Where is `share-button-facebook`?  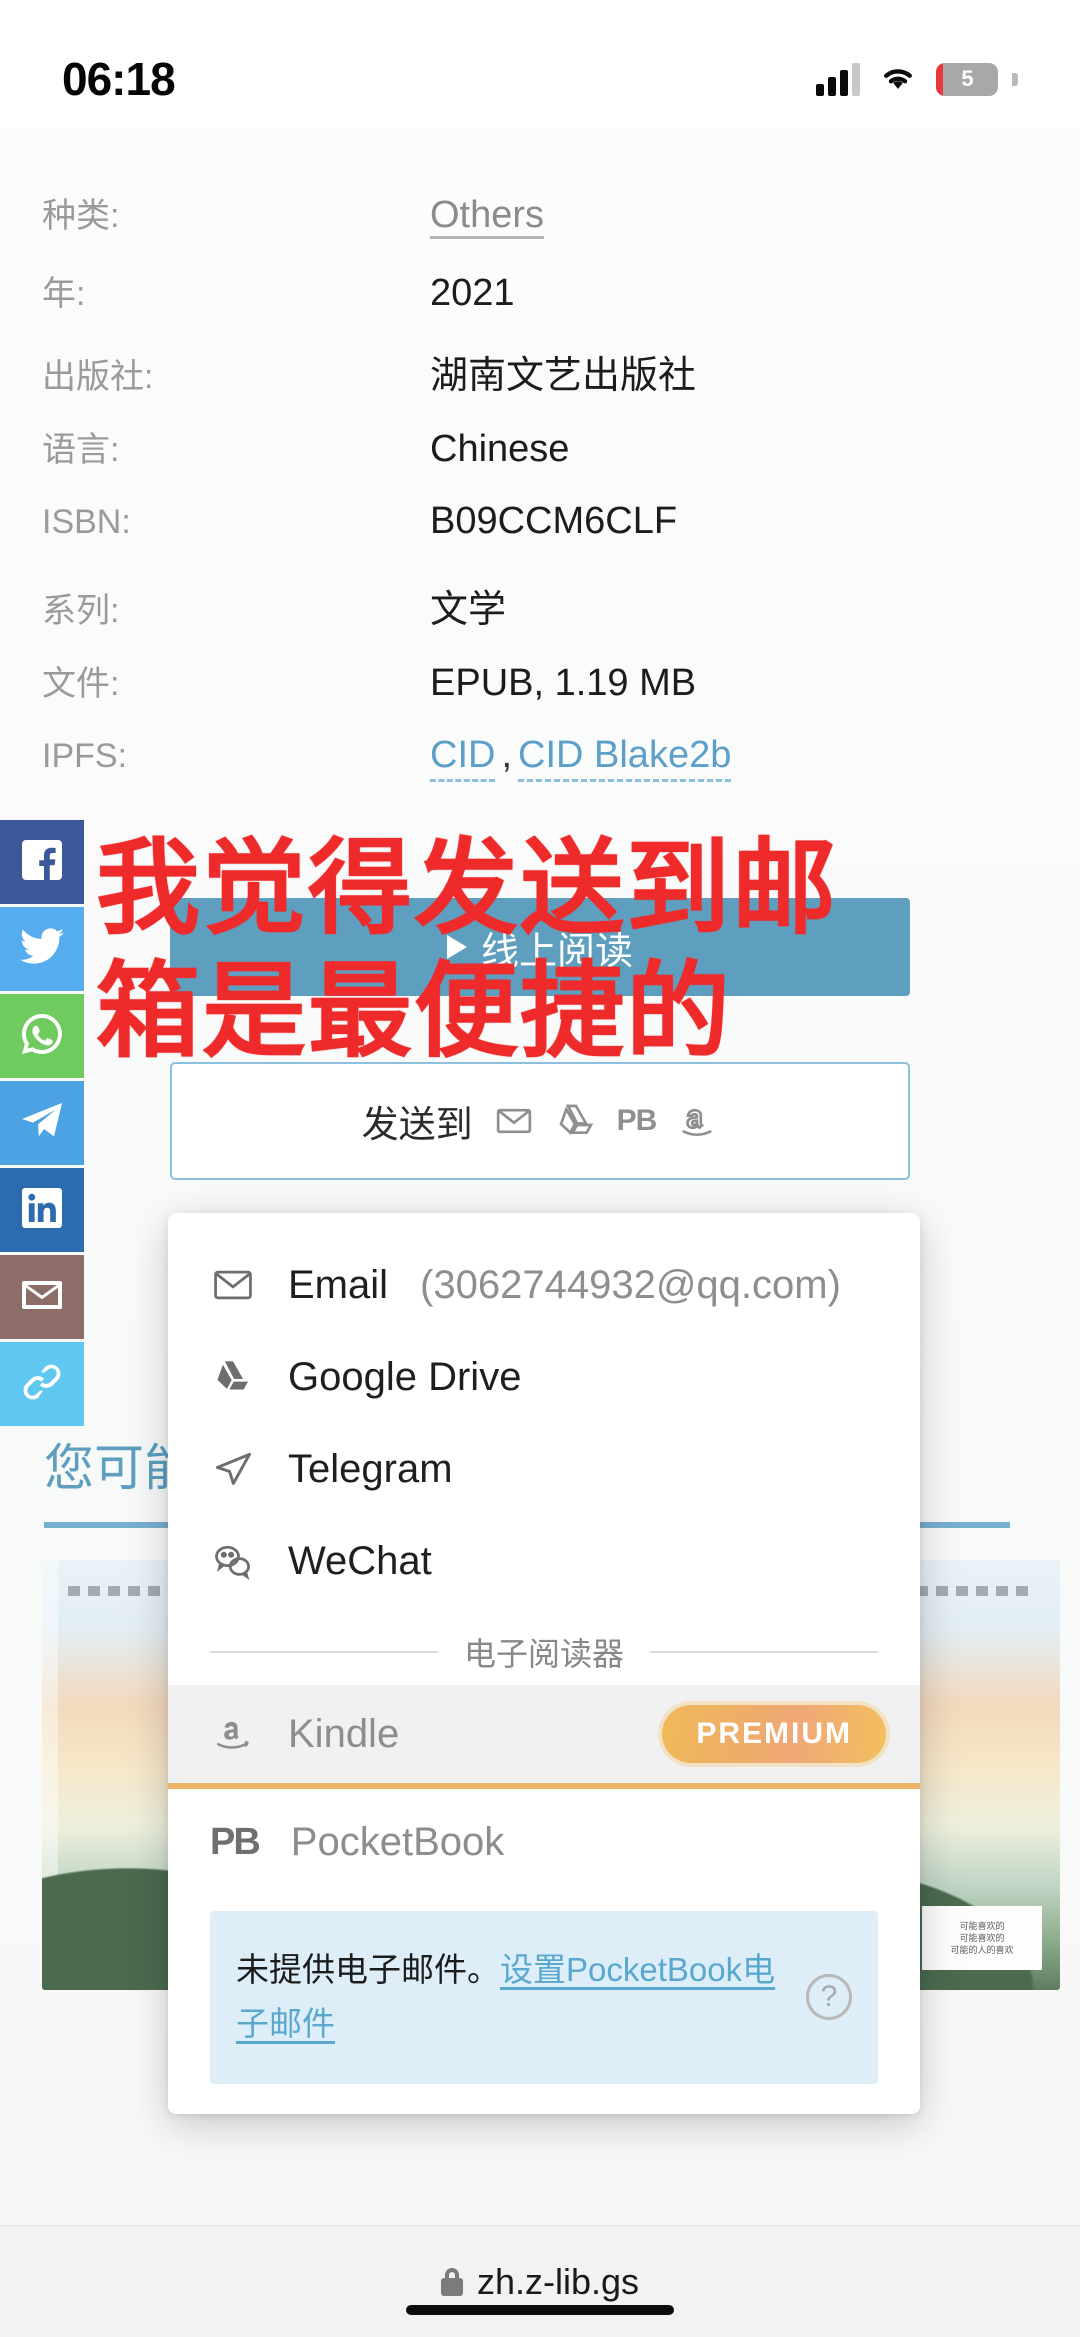 share-button-facebook is located at coordinates (42, 862).